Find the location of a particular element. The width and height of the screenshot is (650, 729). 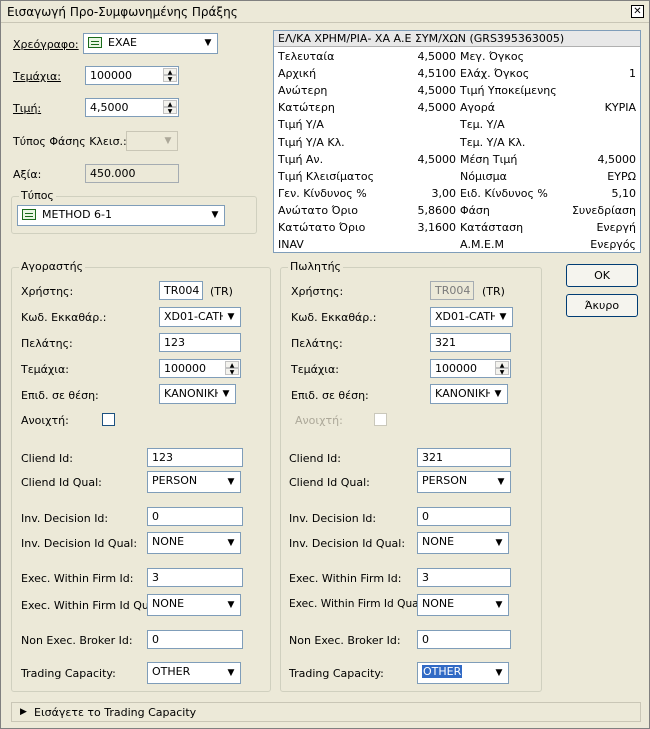

seller-inv-decision-field: 0 is located at coordinates (464, 516).